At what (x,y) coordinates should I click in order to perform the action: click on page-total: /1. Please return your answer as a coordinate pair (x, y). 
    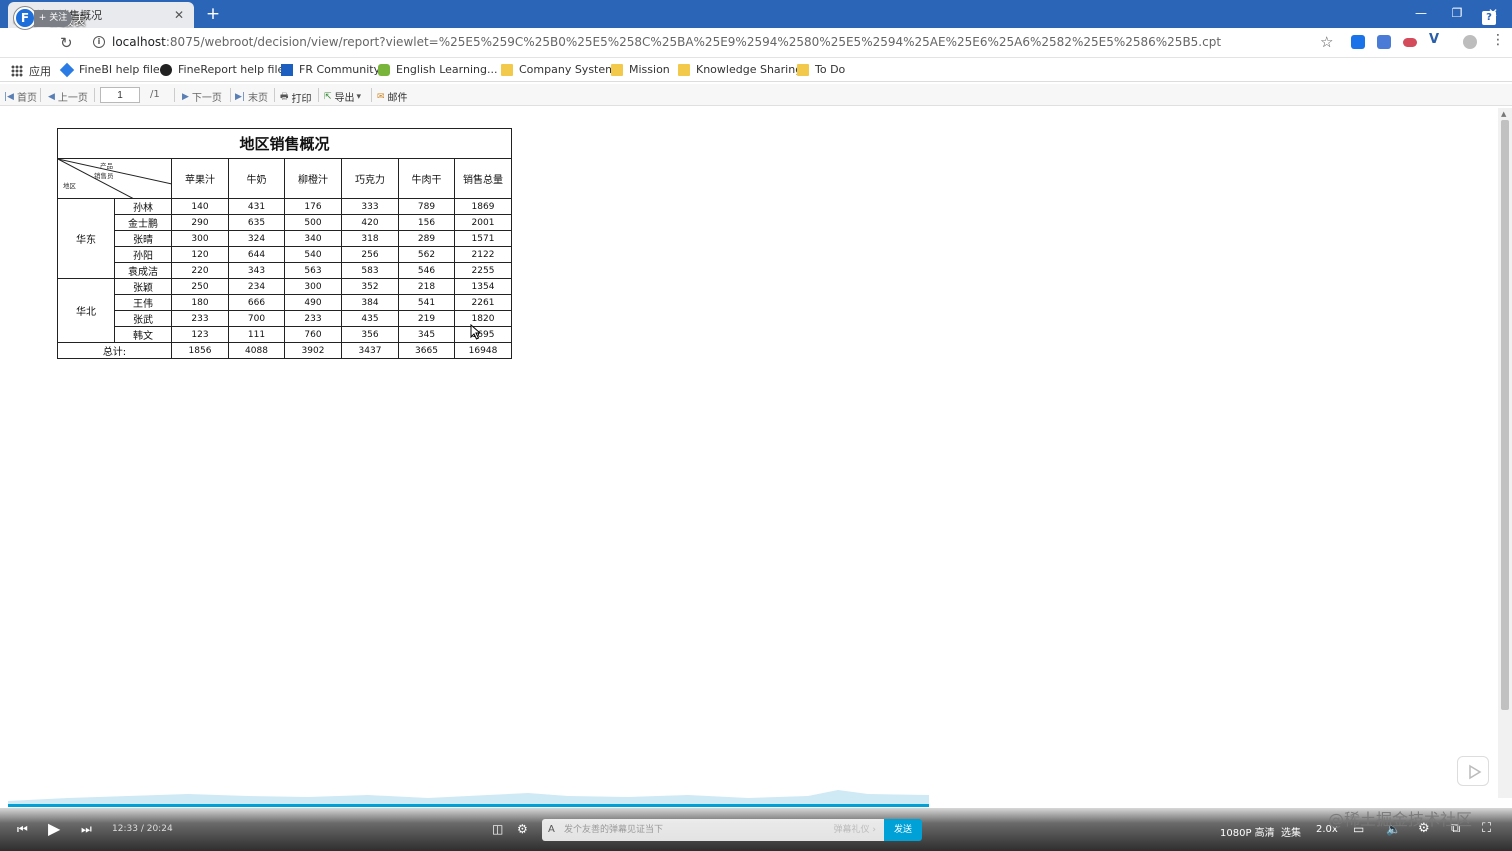
    Looking at the image, I should click on (155, 94).